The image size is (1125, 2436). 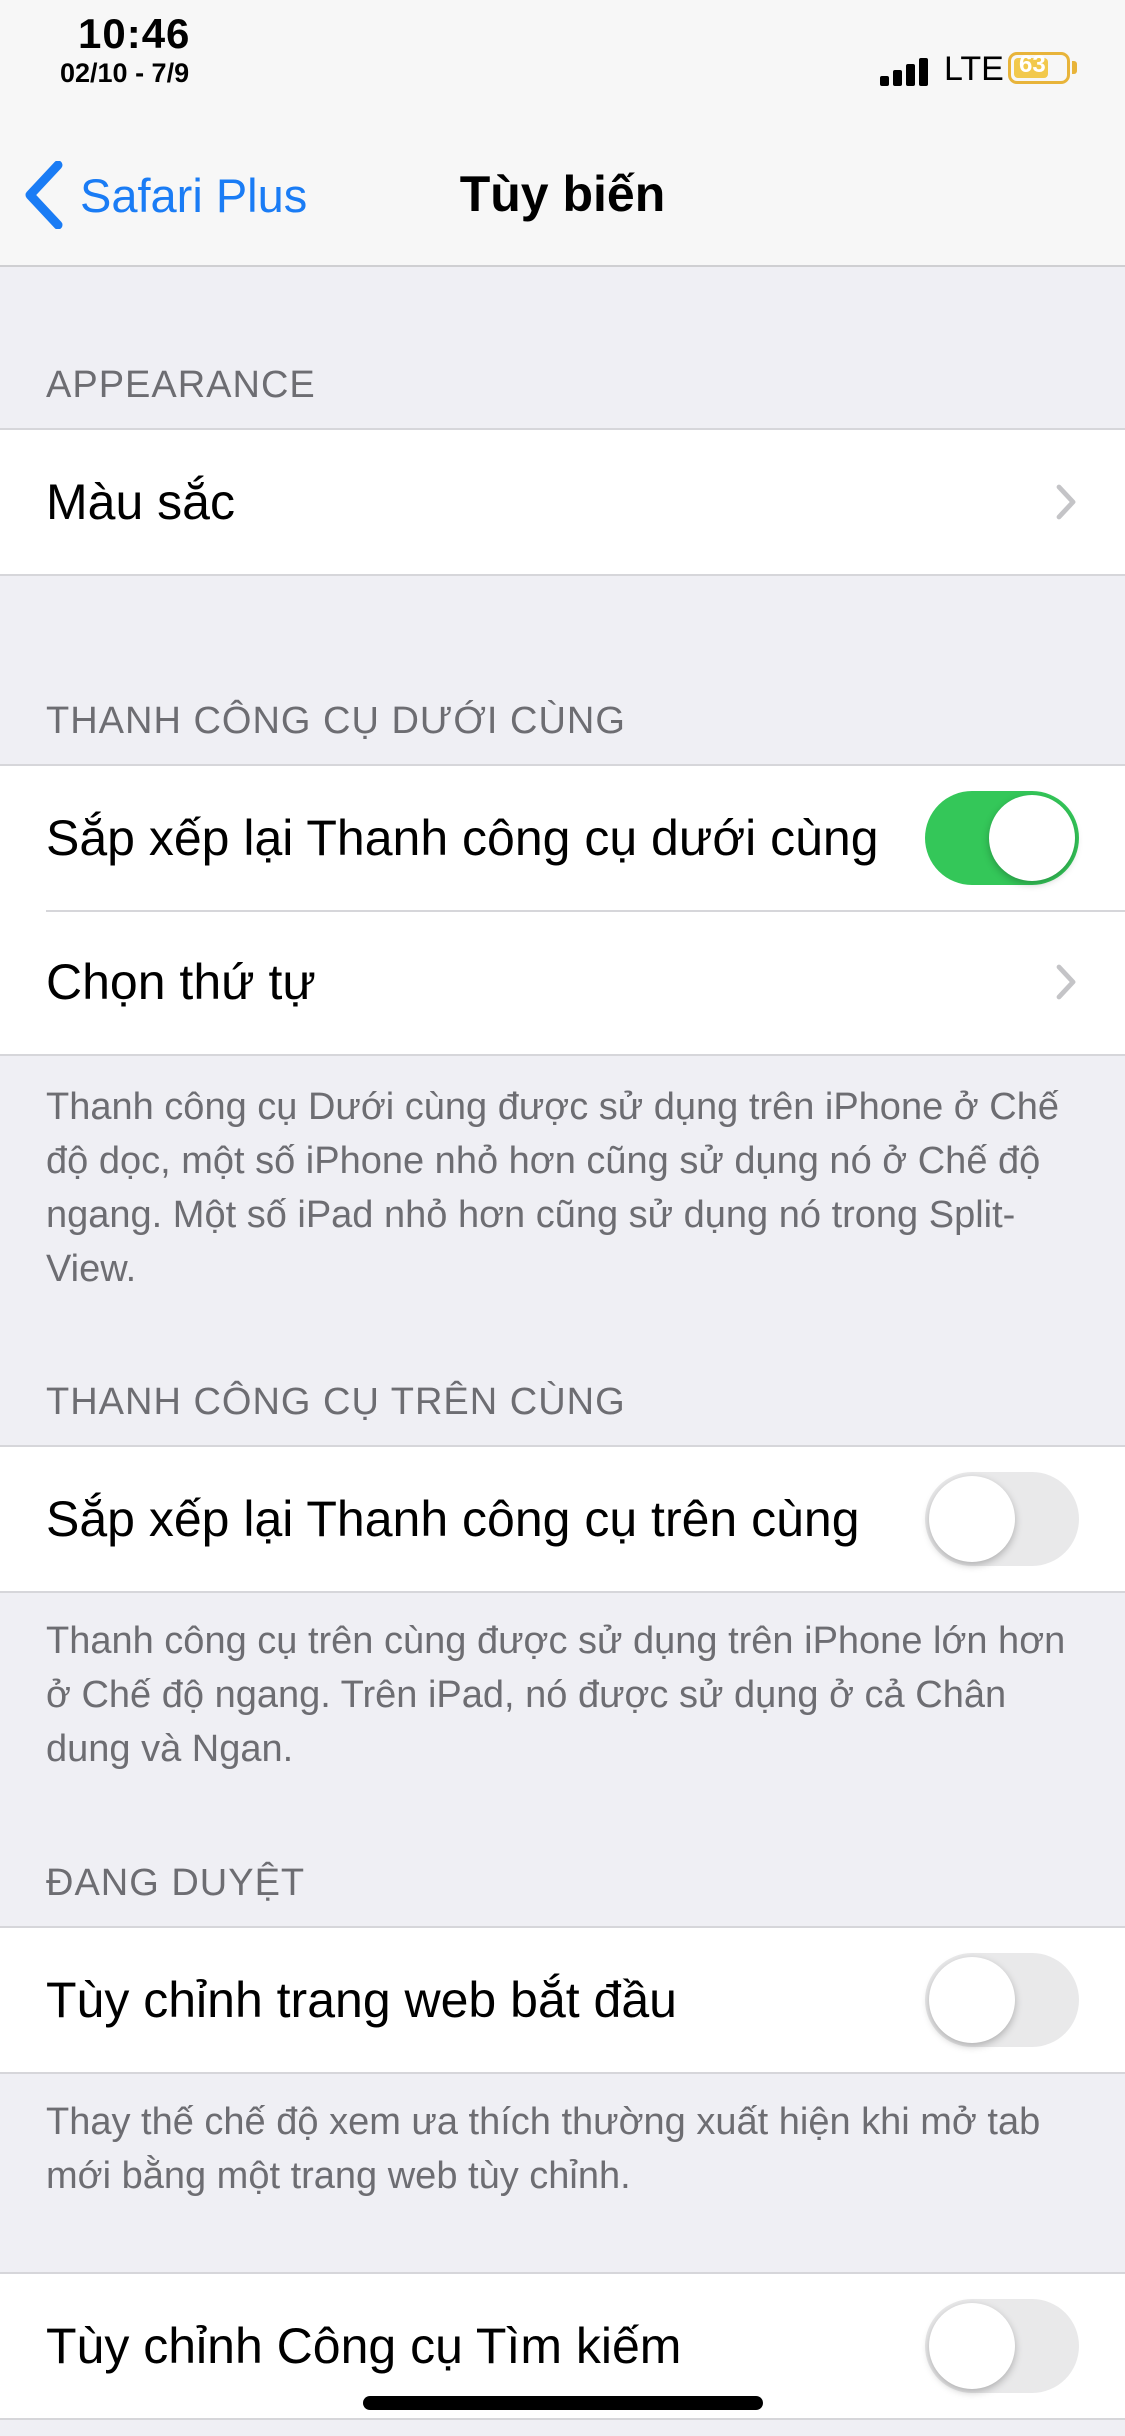 I want to click on section-header-bottom-toolbar: THANH CÔNG CỤ DƯỚI CÙNG, so click(x=336, y=721).